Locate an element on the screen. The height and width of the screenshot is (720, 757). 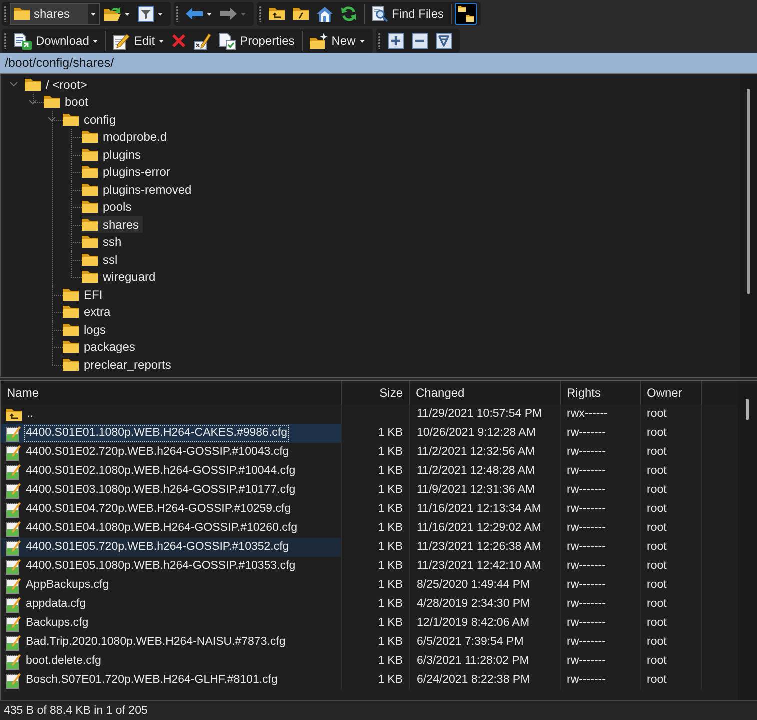
column-header: Changed is located at coordinates (485, 393).